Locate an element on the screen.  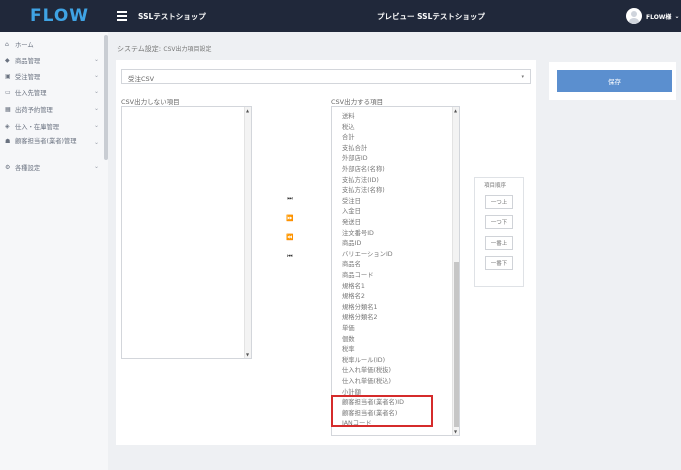
csv-field-item: 商品コード is located at coordinates (357, 276).